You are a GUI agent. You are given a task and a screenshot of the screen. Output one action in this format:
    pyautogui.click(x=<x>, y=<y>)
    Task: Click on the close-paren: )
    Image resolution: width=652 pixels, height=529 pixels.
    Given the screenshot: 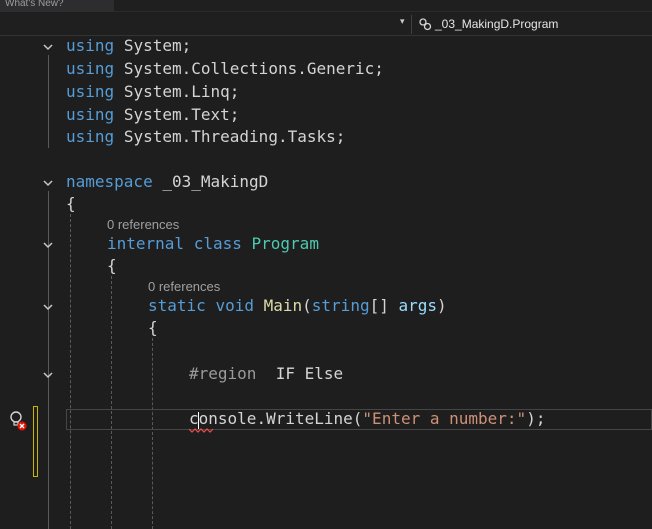 What is the action you would take?
    pyautogui.click(x=442, y=305)
    